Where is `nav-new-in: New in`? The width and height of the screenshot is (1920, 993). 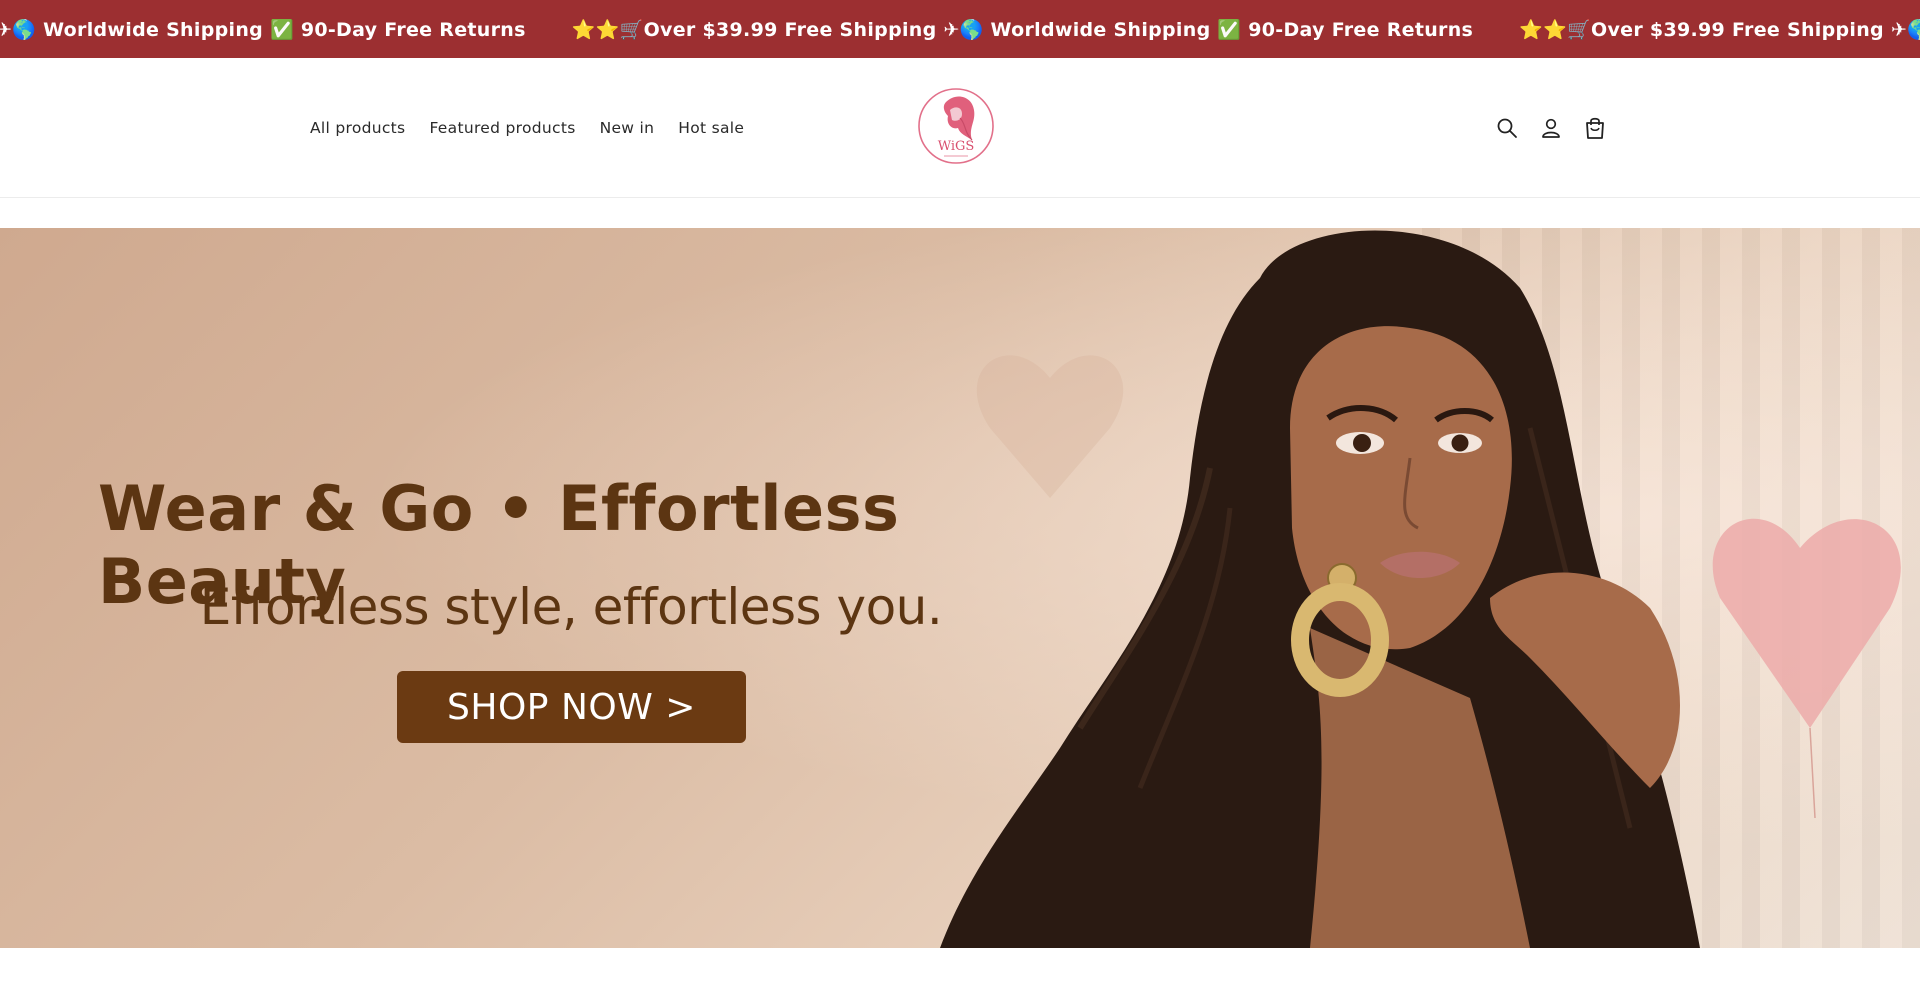
nav-new-in: New in is located at coordinates (627, 128).